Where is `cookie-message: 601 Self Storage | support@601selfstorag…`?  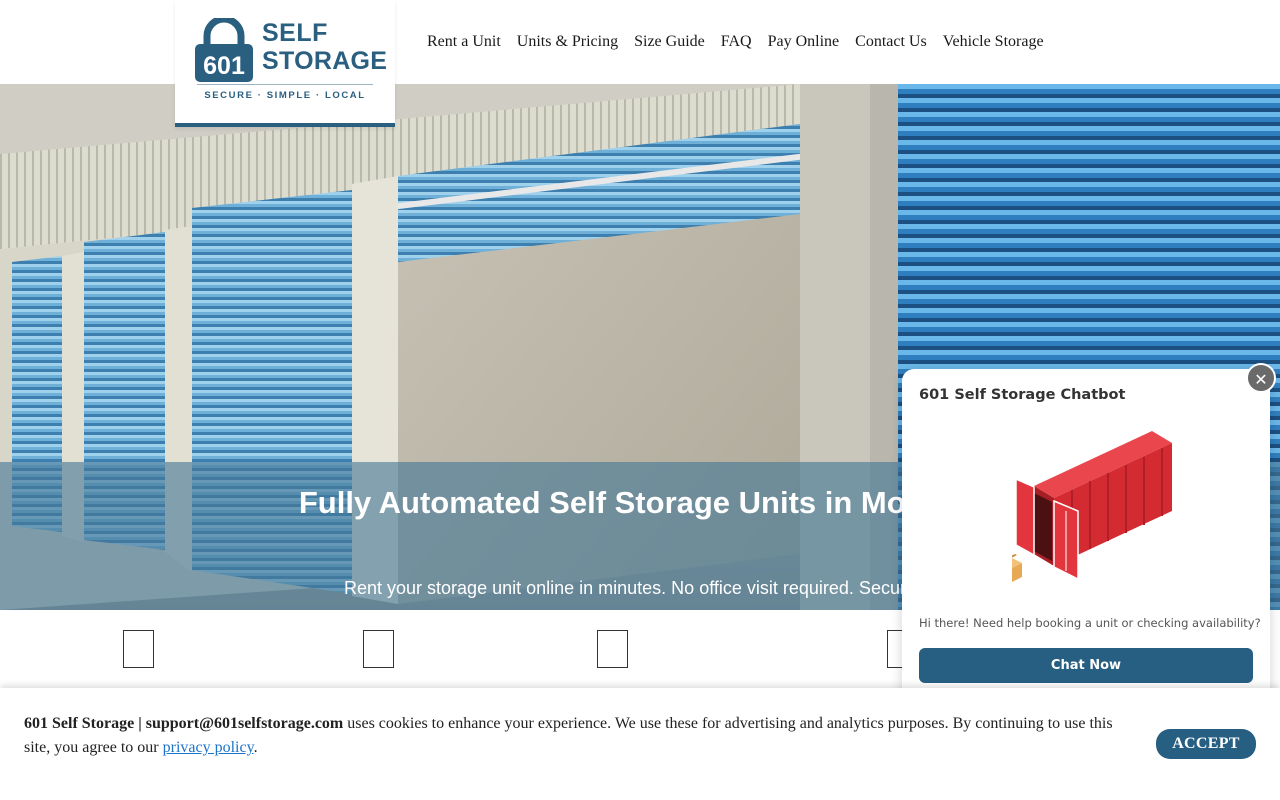
cookie-message: 601 Self Storage | support@601selfstorag… is located at coordinates (574, 736).